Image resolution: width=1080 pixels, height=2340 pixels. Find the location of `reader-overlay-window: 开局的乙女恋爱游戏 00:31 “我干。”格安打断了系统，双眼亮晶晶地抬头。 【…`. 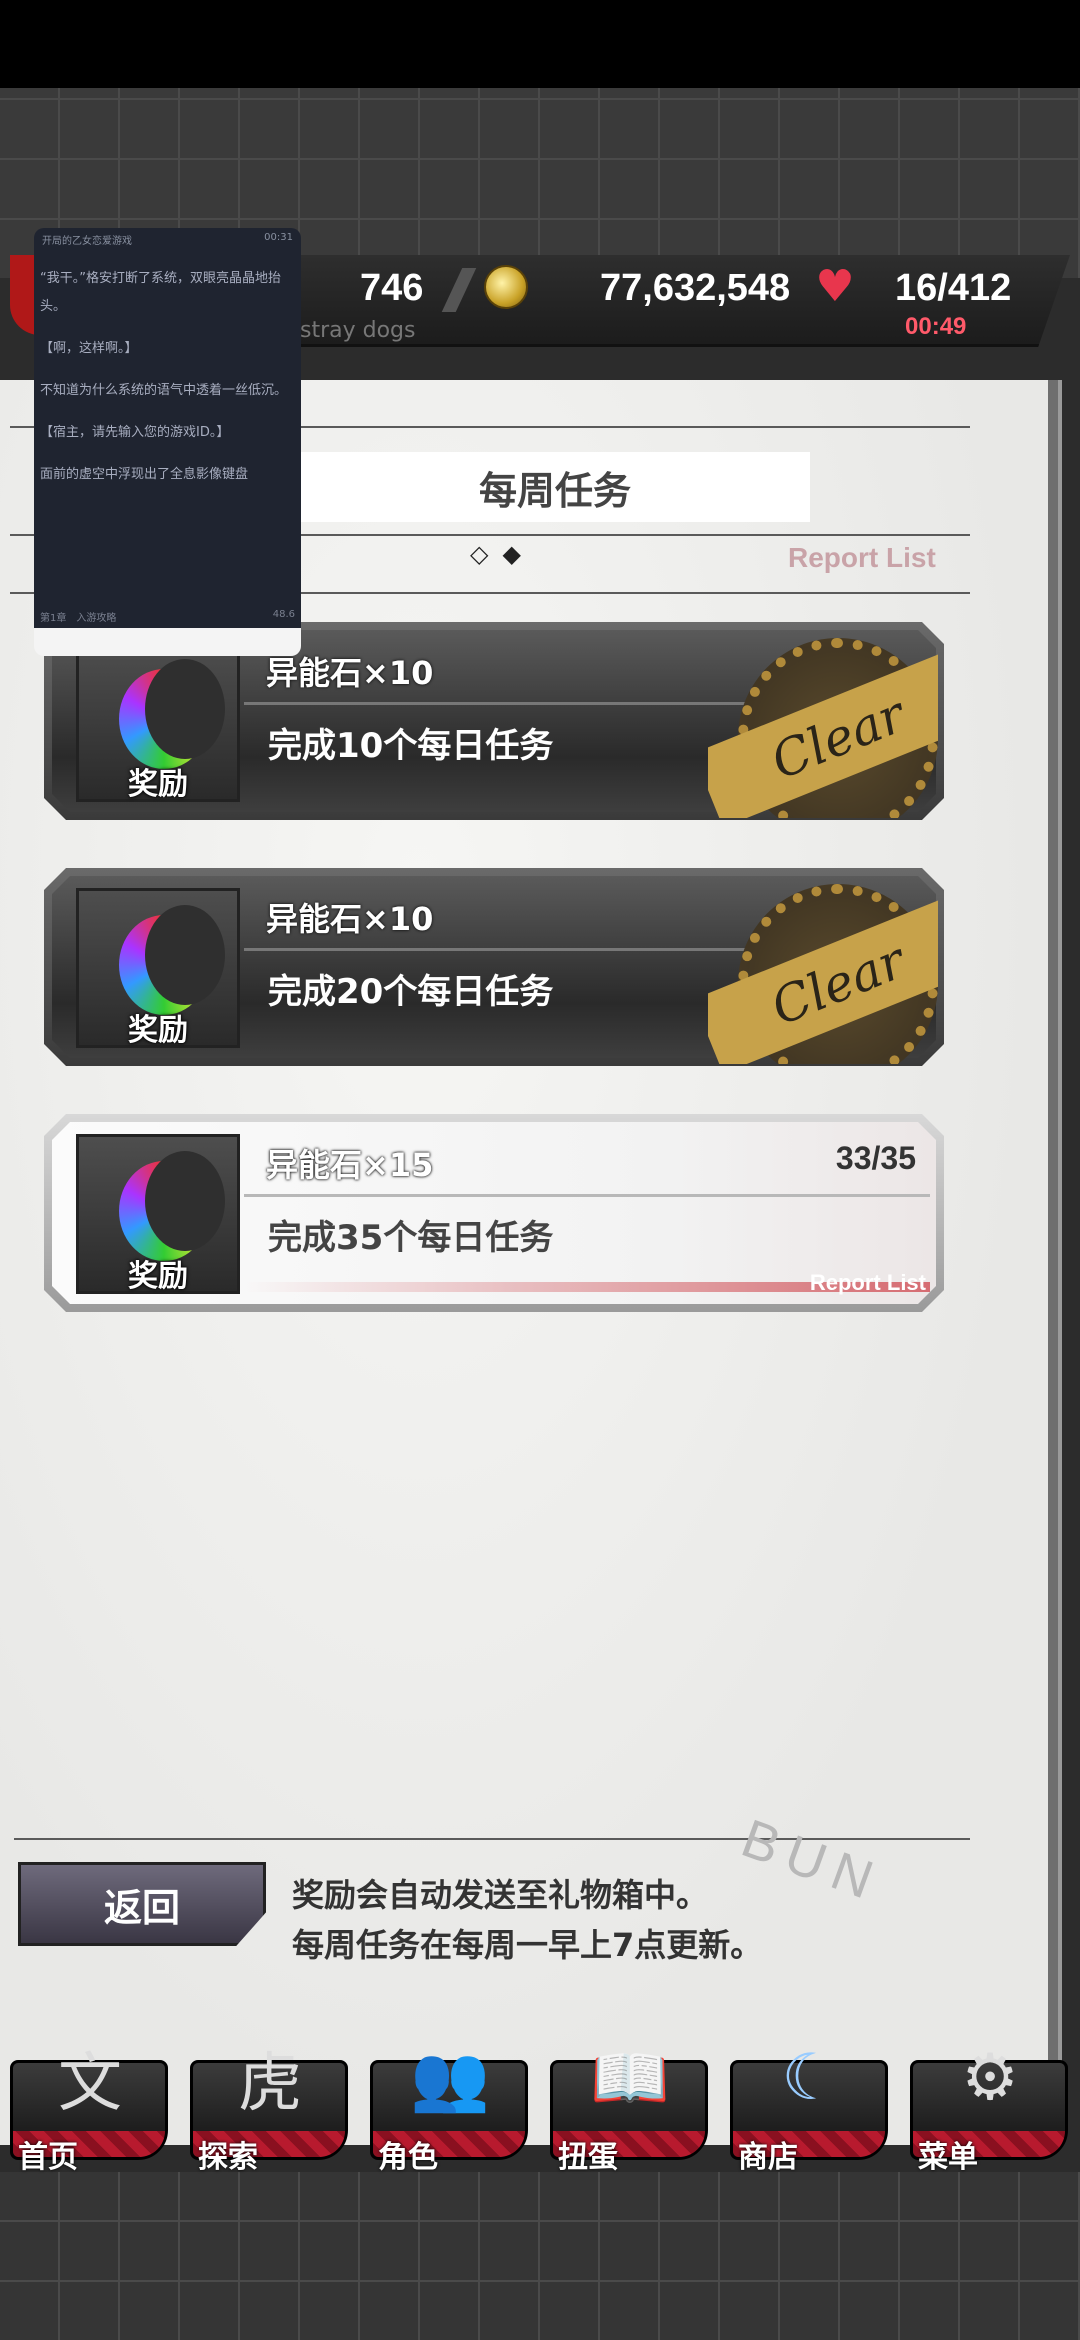

reader-overlay-window: 开局的乙女恋爱游戏 00:31 “我干。”格安打断了系统，双眼亮晶晶地抬头。 【… is located at coordinates (167, 442).